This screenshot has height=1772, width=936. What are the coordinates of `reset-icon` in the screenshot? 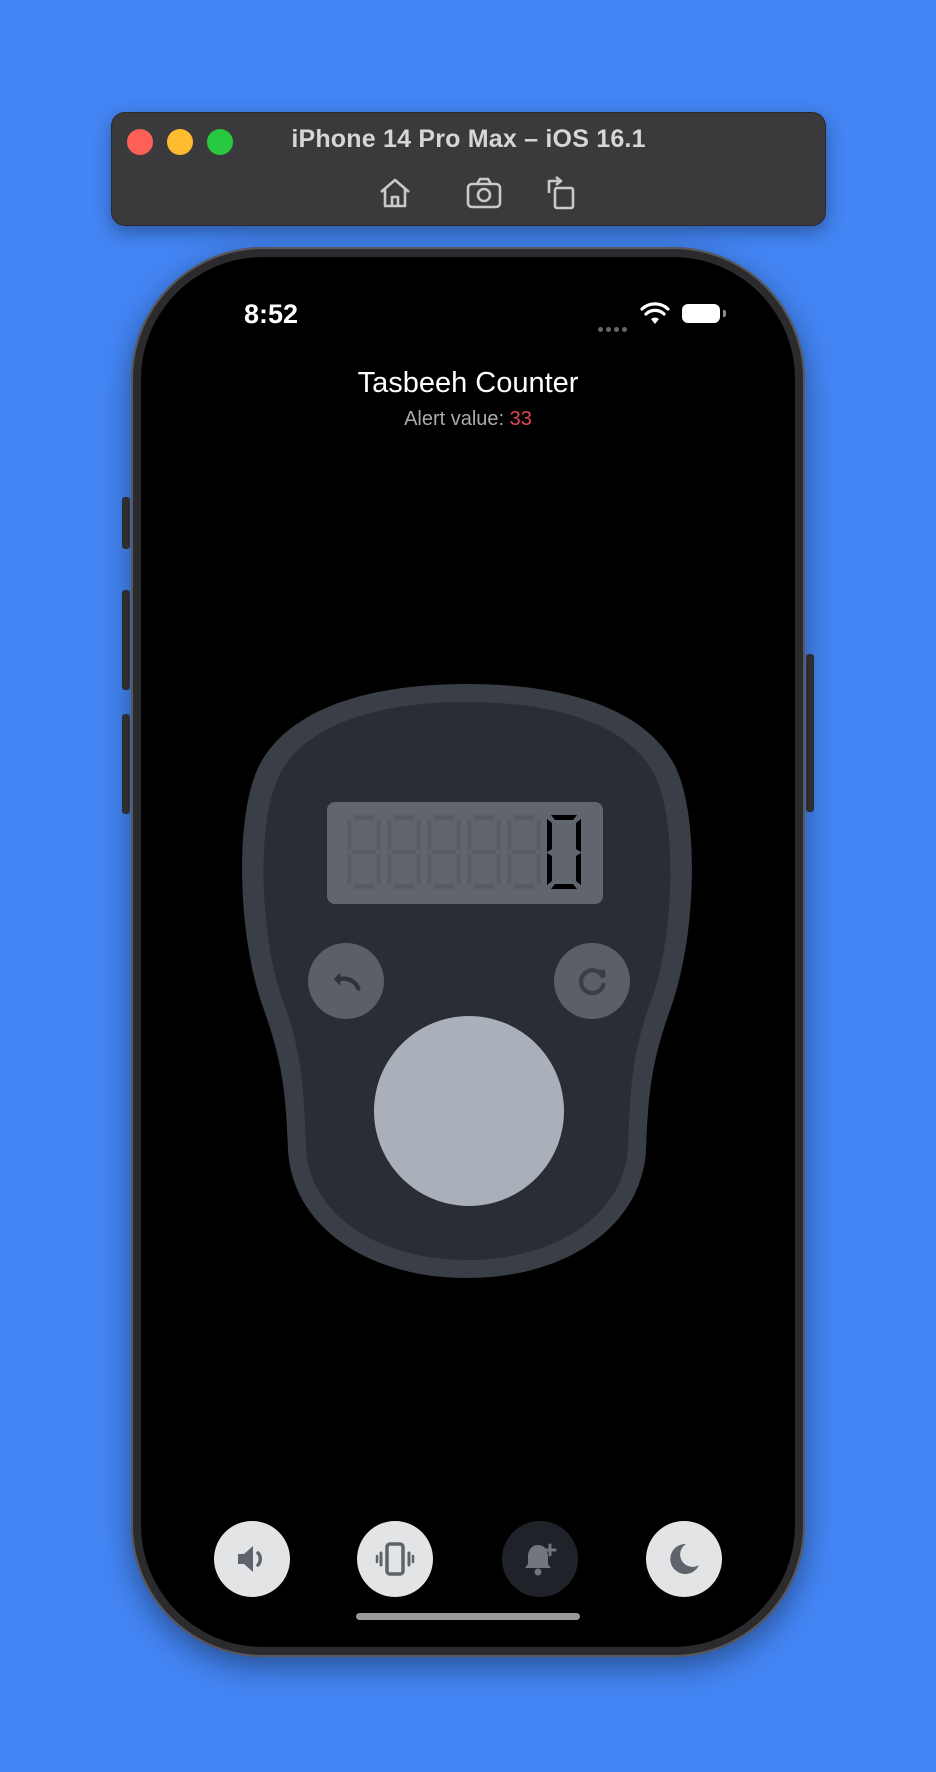 It's located at (592, 982).